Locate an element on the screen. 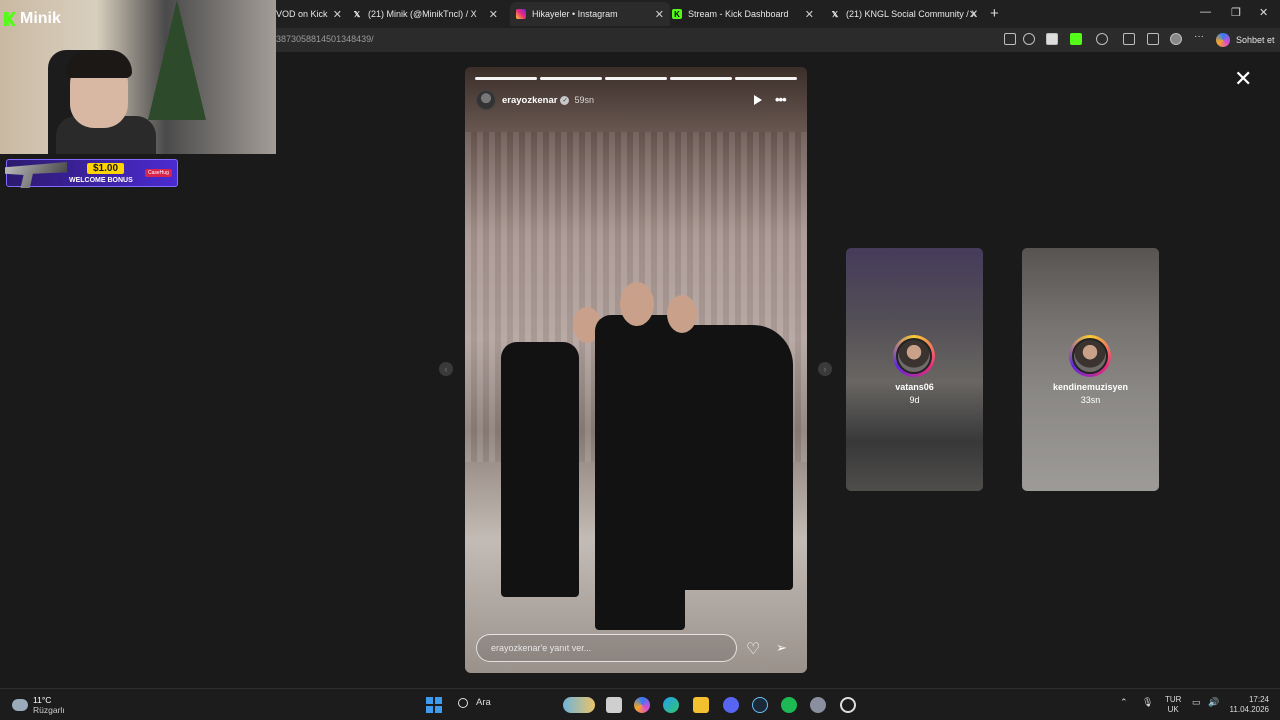 The height and width of the screenshot is (720, 1280). system-clock: 17:24 11.04.2026 is located at coordinates (1249, 705).